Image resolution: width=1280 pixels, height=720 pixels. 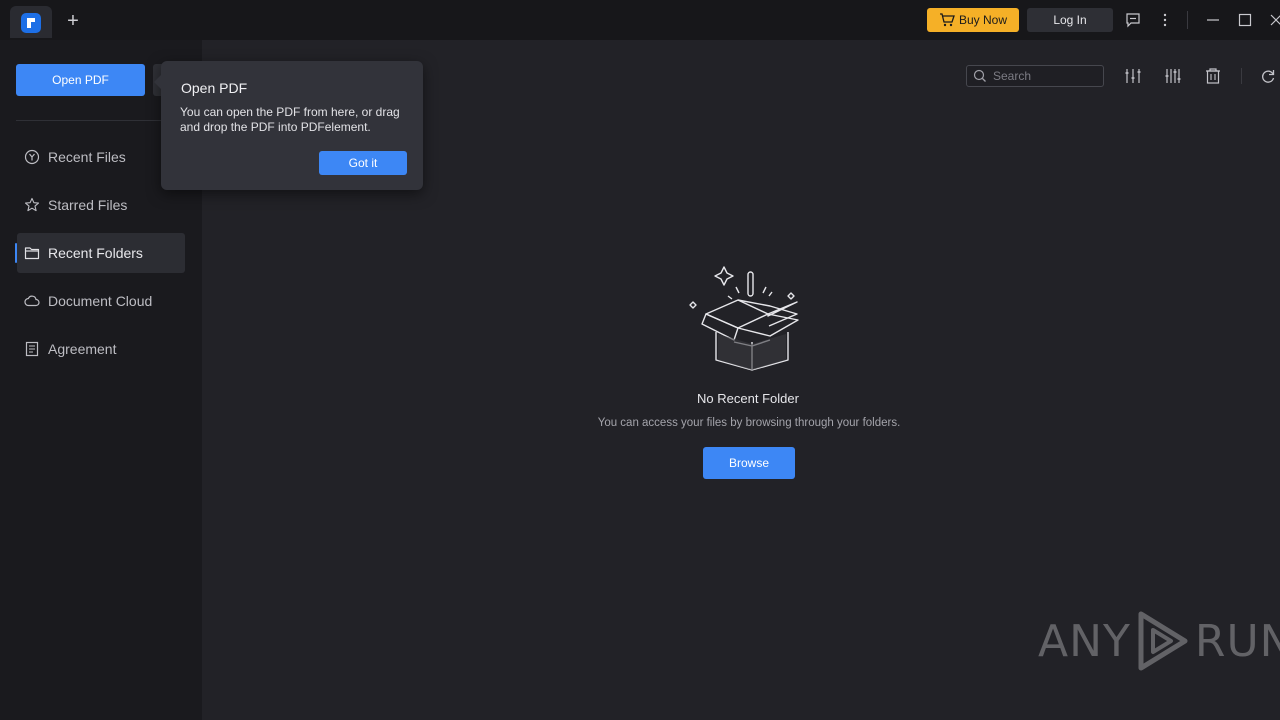 What do you see at coordinates (947, 20) in the screenshot?
I see `cart-icon` at bounding box center [947, 20].